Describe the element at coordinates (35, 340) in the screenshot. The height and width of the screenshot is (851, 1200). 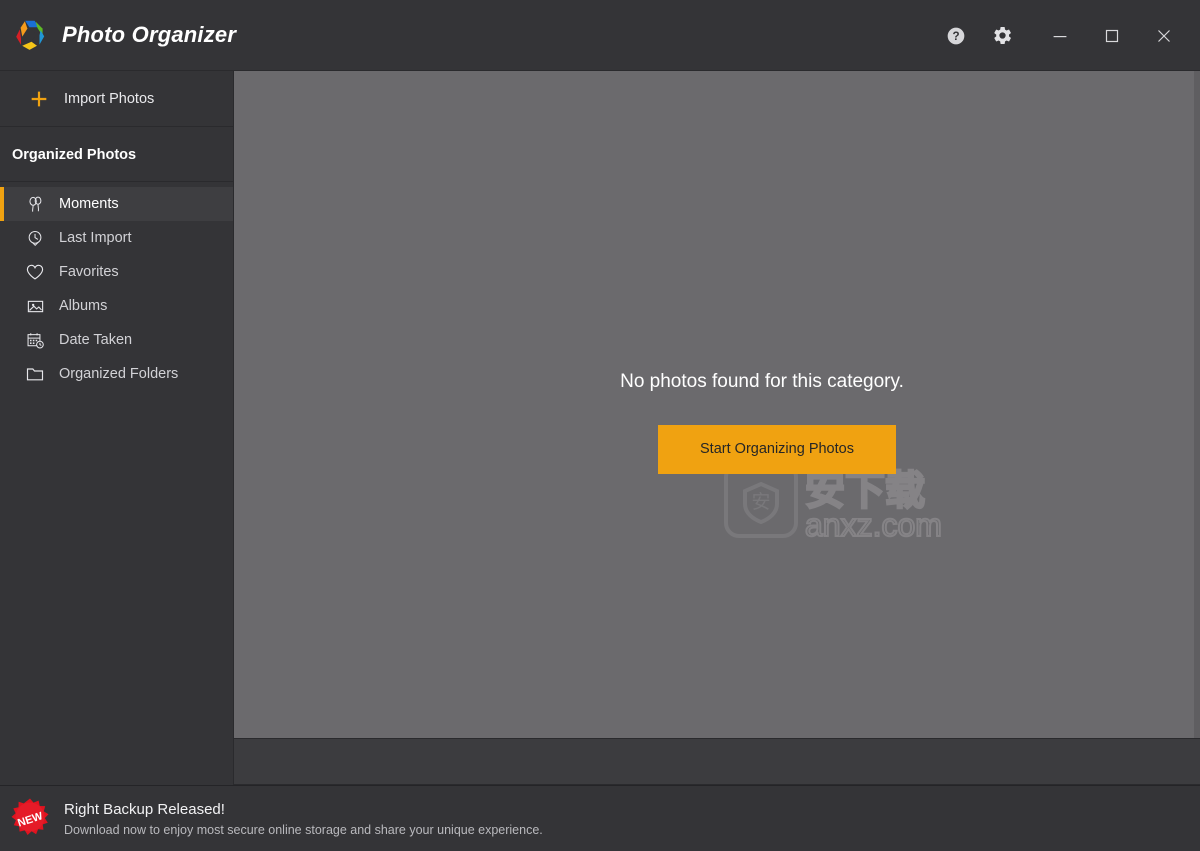
I see `calendar-clock-icon` at that location.